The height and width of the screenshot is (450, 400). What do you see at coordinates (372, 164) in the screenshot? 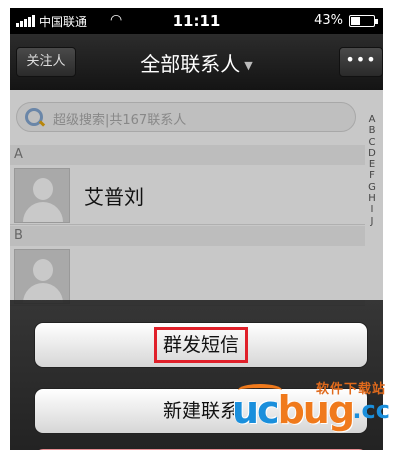
I see `index-letter: E` at bounding box center [372, 164].